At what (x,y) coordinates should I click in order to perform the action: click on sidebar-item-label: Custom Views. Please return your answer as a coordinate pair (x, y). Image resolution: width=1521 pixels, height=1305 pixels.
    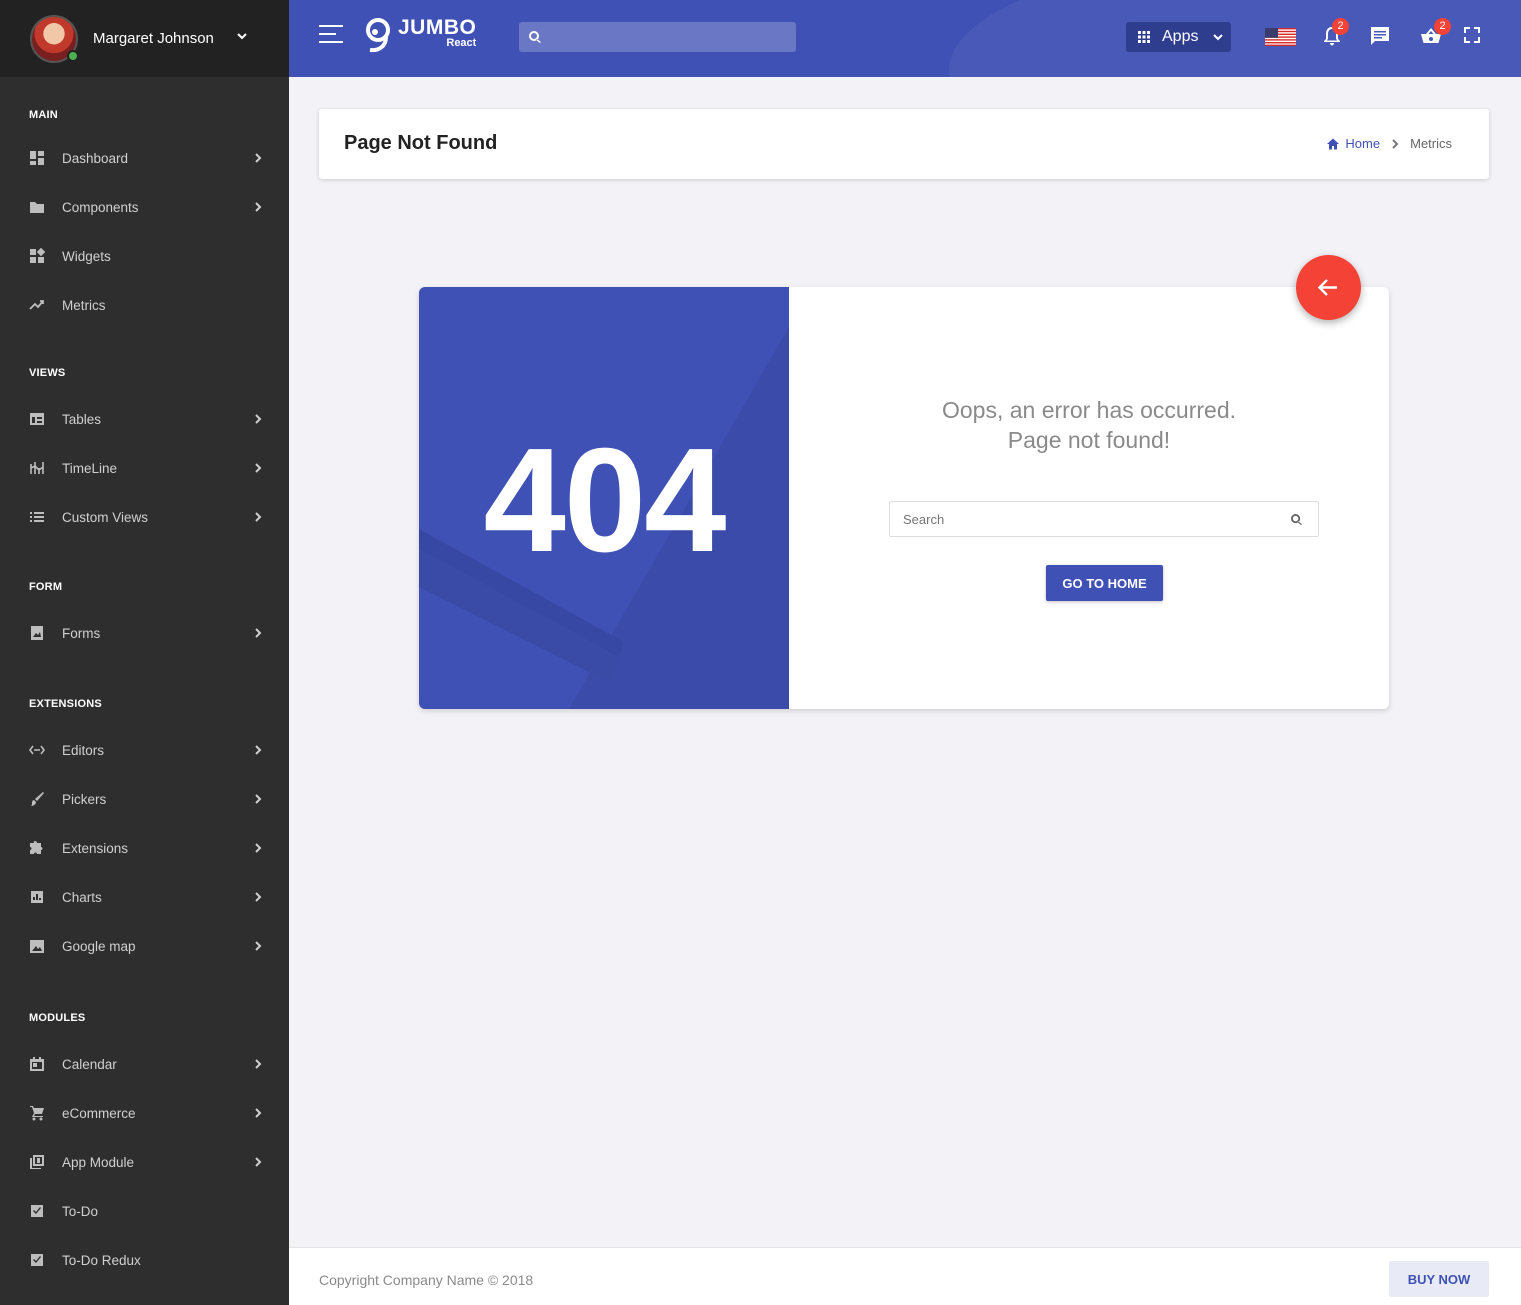
    Looking at the image, I should click on (105, 517).